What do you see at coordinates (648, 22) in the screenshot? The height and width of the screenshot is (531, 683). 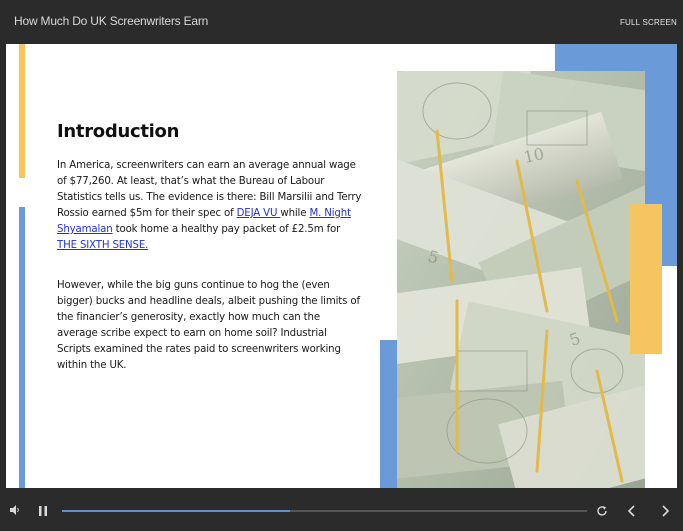 I see `fullscreen-button: FULL SCREEN` at bounding box center [648, 22].